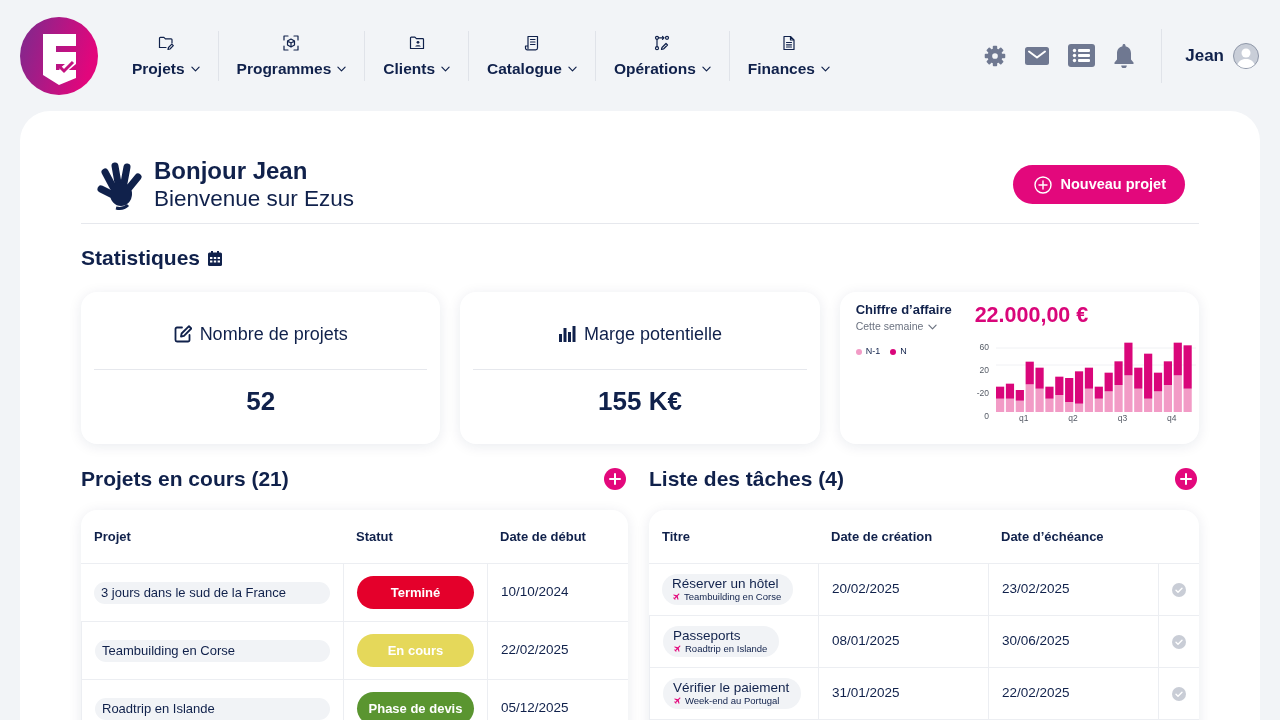 This screenshot has width=1280, height=720. Describe the element at coordinates (1032, 315) in the screenshot. I see `revenue-amount: 22.000,00 €` at that location.